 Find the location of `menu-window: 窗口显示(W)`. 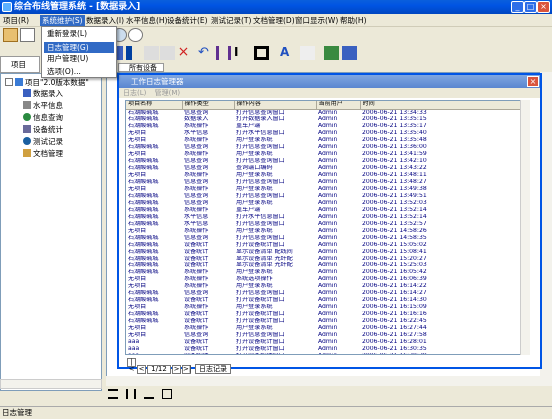

menu-window: 窗口显示(W) is located at coordinates (316, 20).